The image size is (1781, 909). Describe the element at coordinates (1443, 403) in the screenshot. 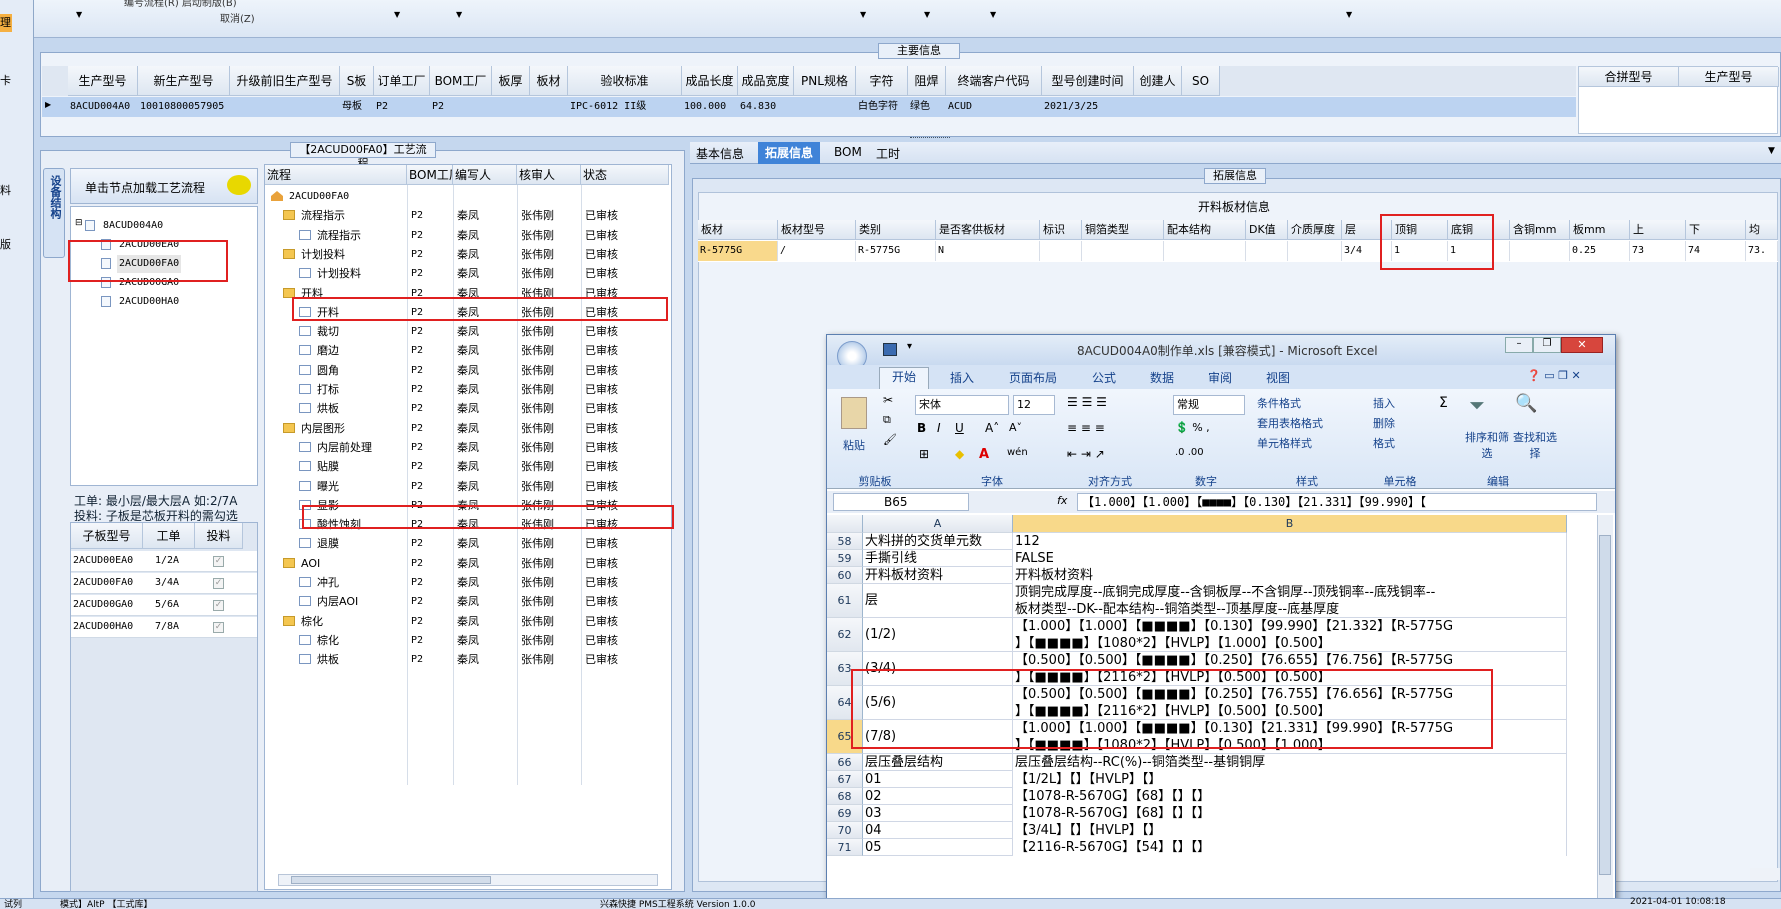

I see `autosum-icon: Σ` at that location.